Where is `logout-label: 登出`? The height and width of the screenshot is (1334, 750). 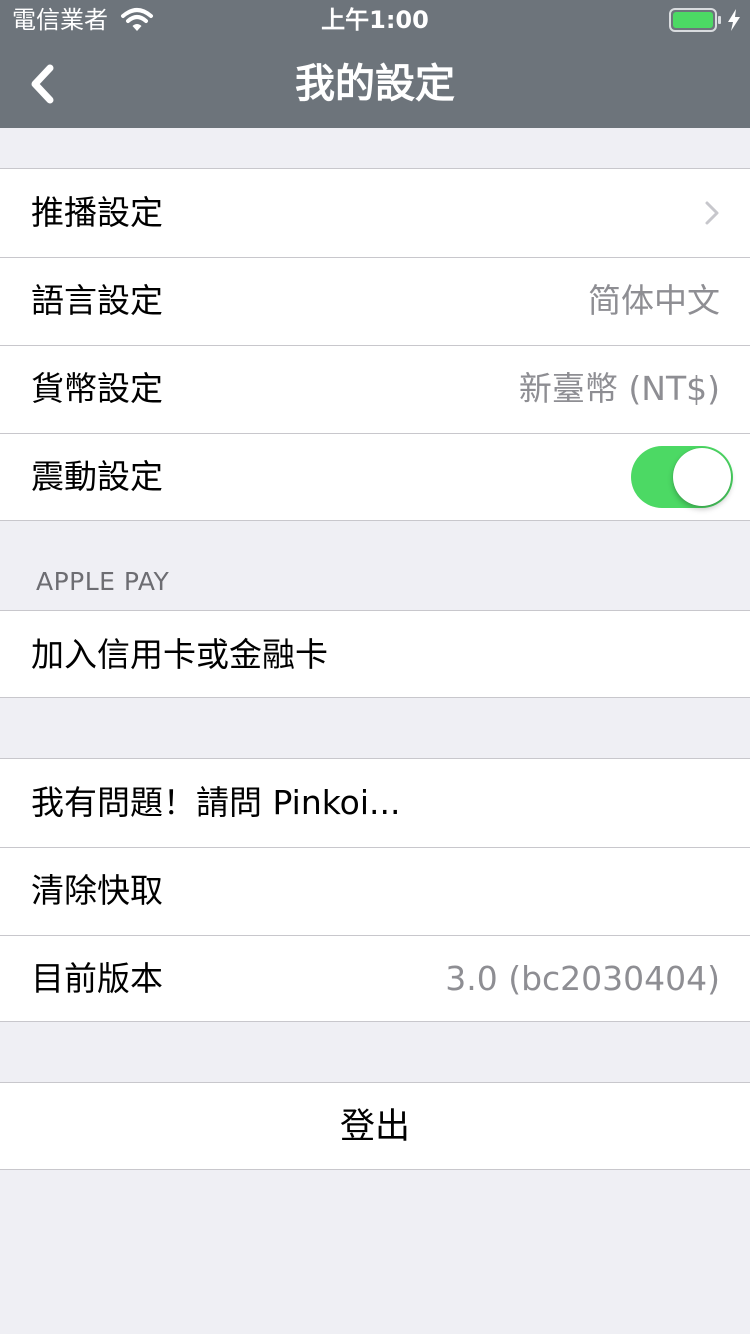
logout-label: 登出 is located at coordinates (374, 1127).